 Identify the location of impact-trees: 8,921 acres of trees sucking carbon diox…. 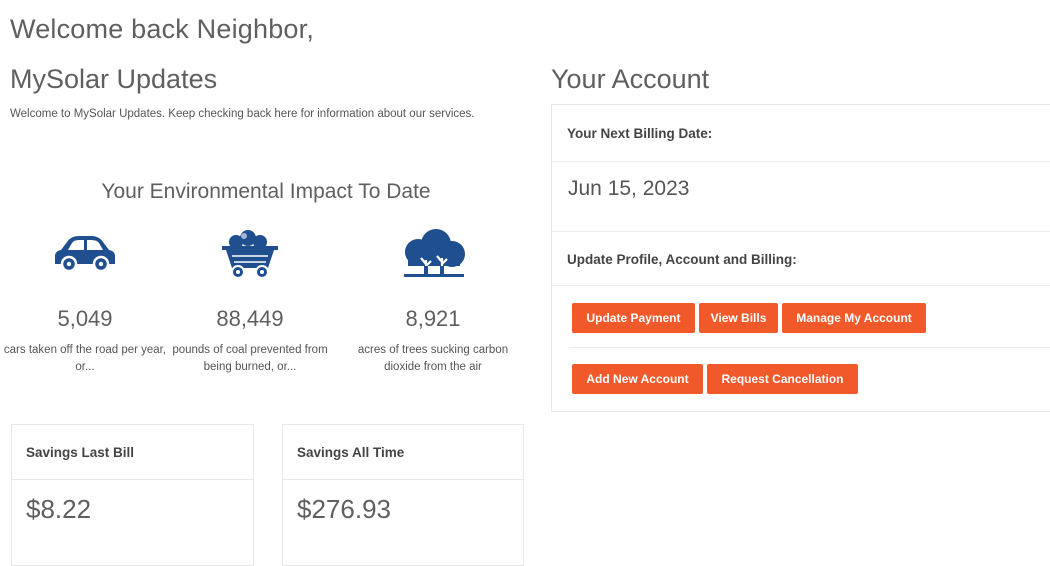
(433, 301).